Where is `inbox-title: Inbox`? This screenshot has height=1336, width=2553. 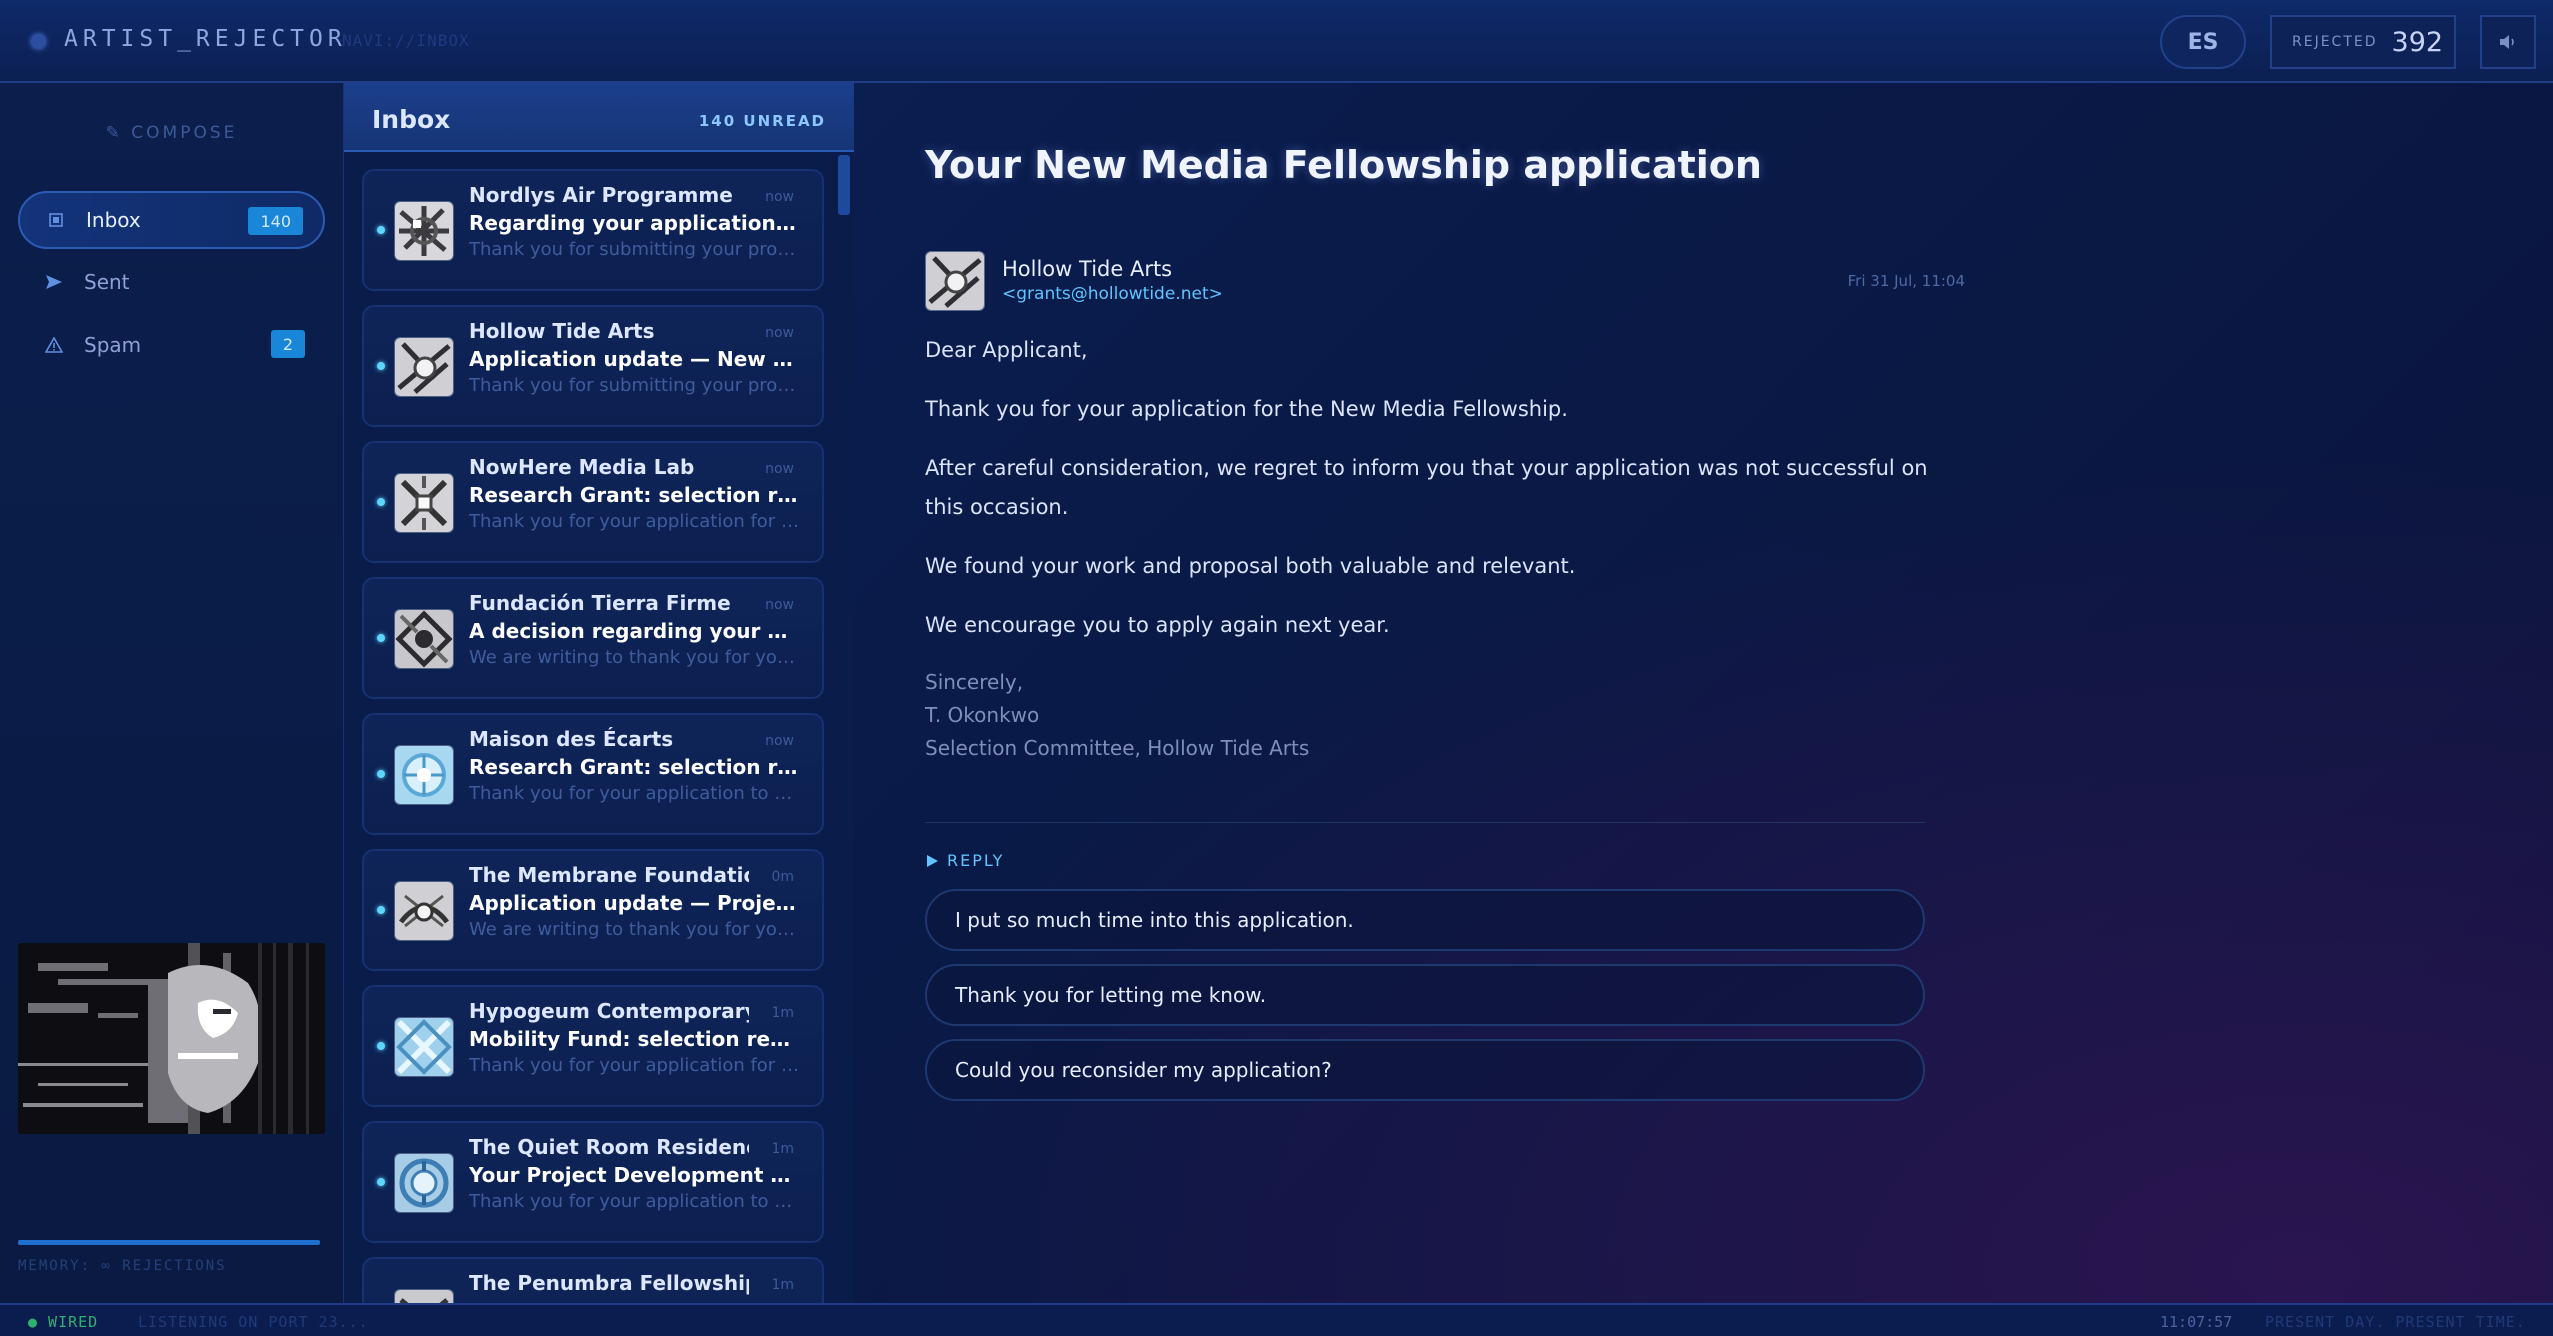
inbox-title: Inbox is located at coordinates (411, 119).